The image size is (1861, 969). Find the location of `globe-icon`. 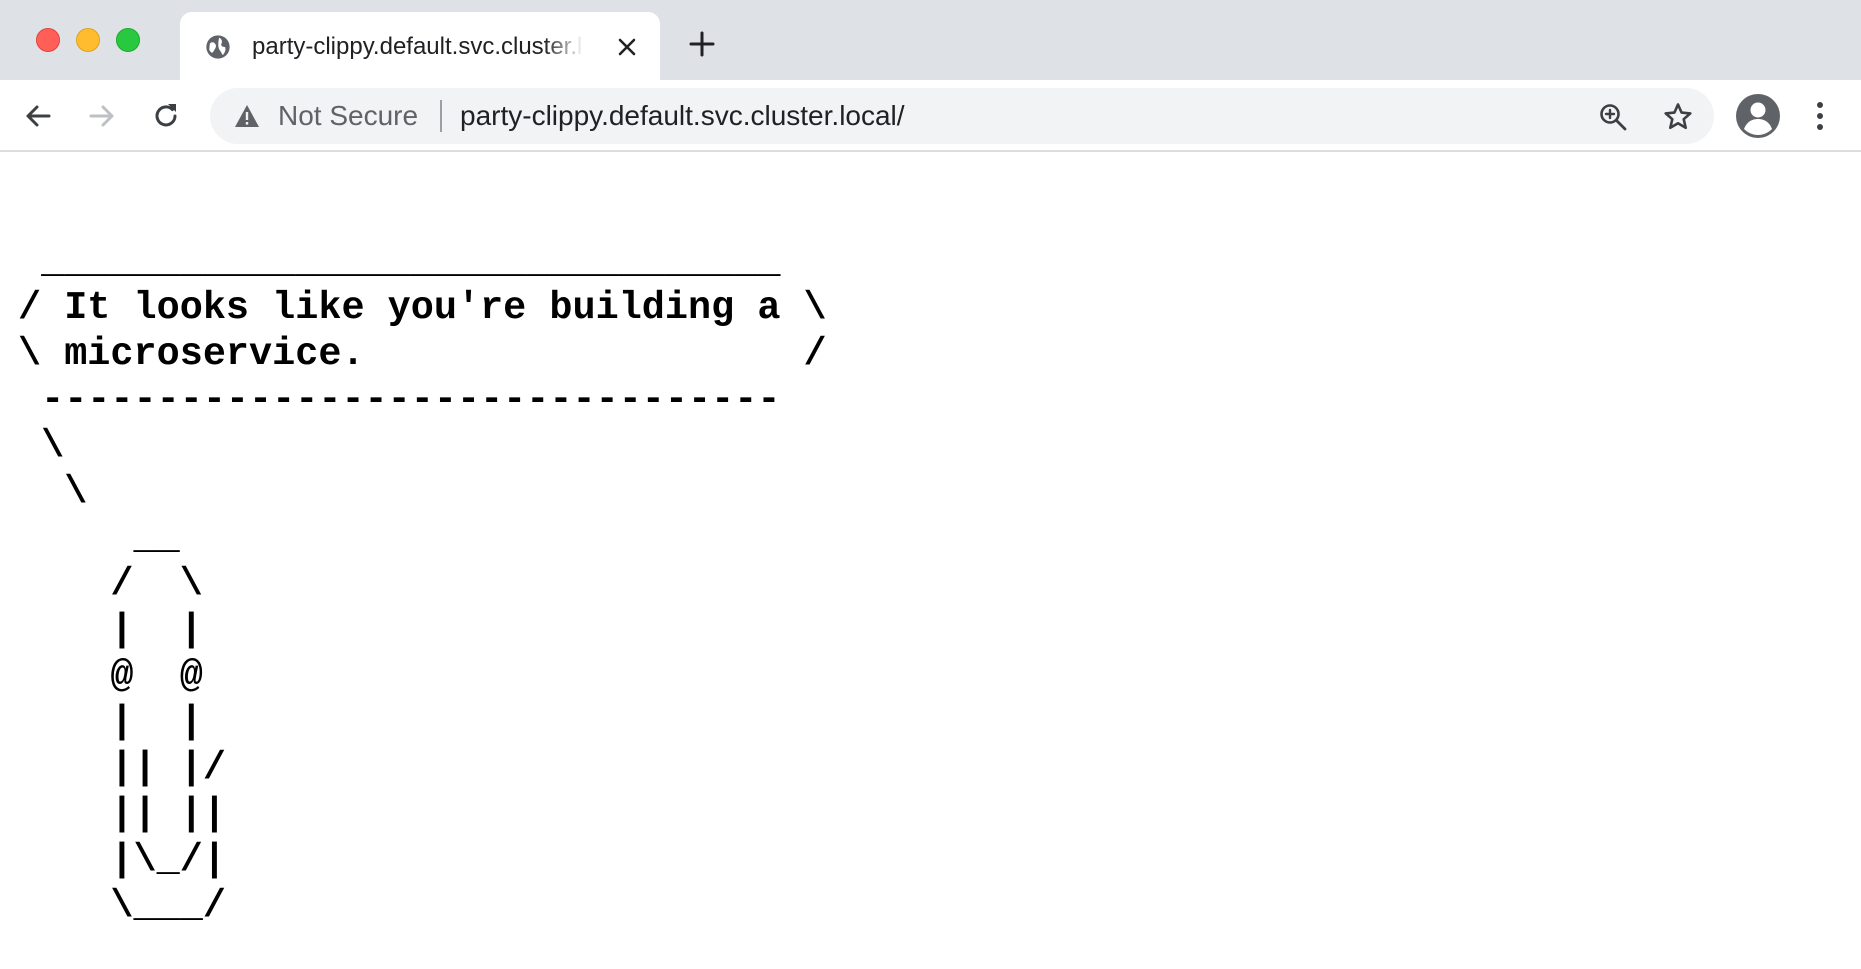

globe-icon is located at coordinates (218, 47).